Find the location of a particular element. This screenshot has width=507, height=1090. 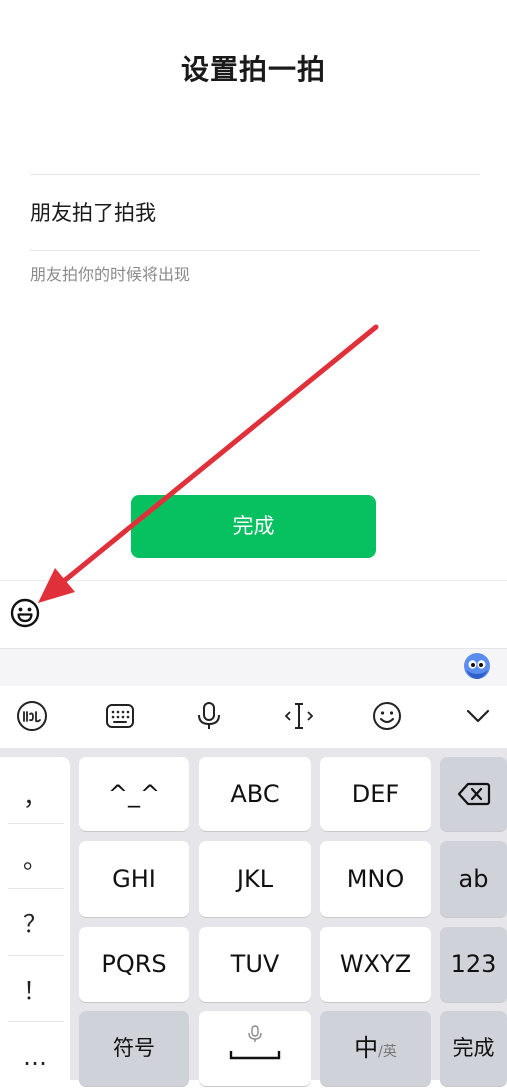

keyboard-mascot-icon is located at coordinates (477, 666).